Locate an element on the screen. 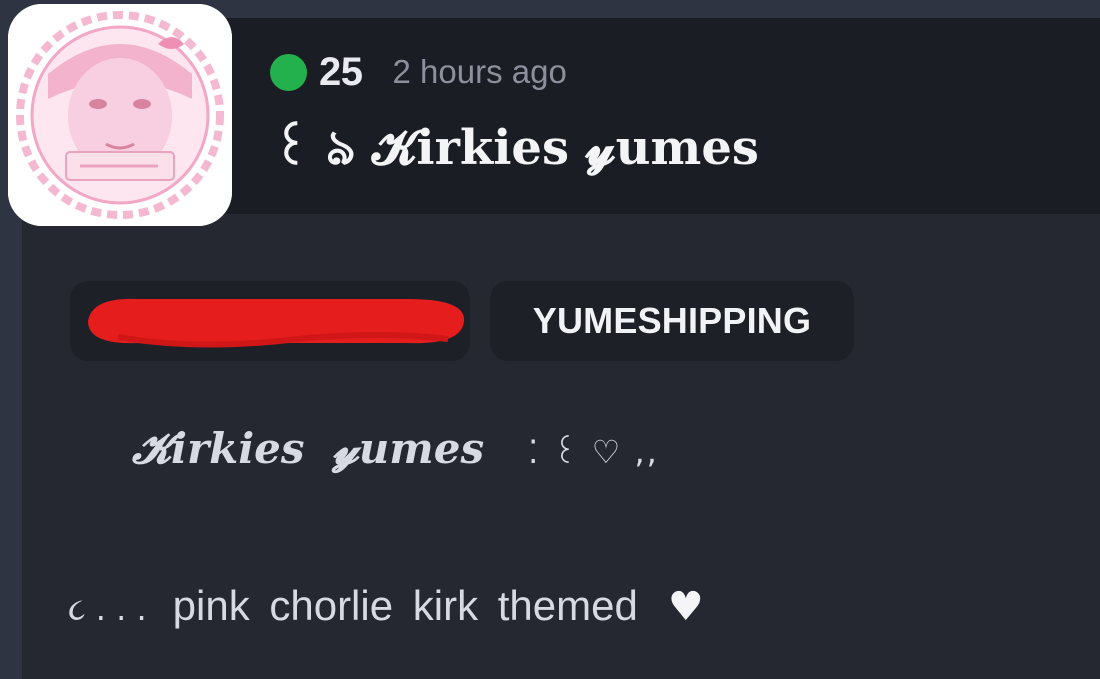  timestamp: 2 hours ago is located at coordinates (479, 71).